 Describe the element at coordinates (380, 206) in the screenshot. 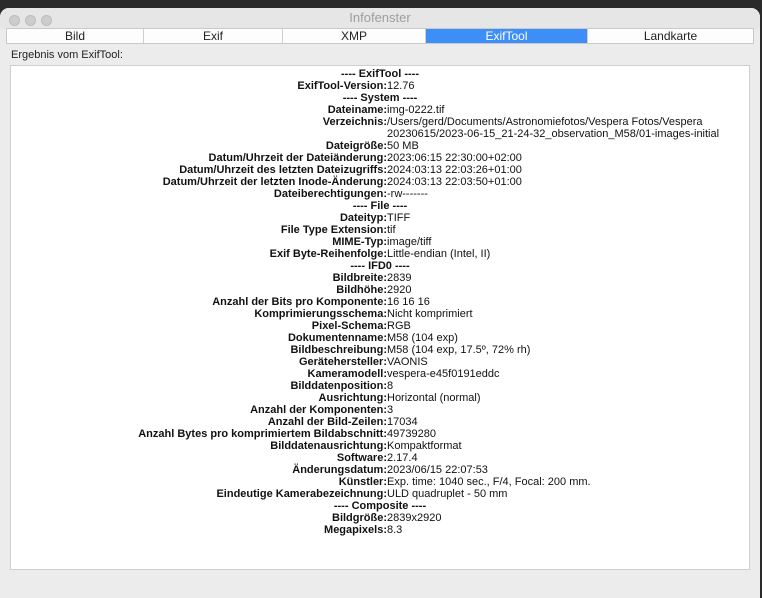

I see `section-header: ---- File ----` at that location.